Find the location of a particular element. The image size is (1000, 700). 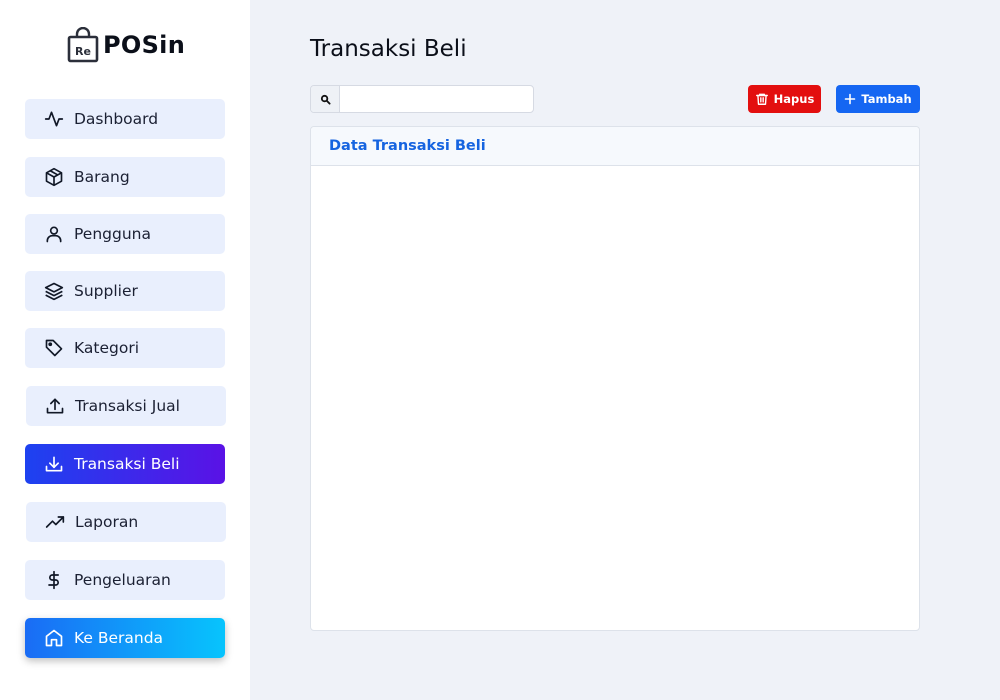

dollar-icon is located at coordinates (54, 580).